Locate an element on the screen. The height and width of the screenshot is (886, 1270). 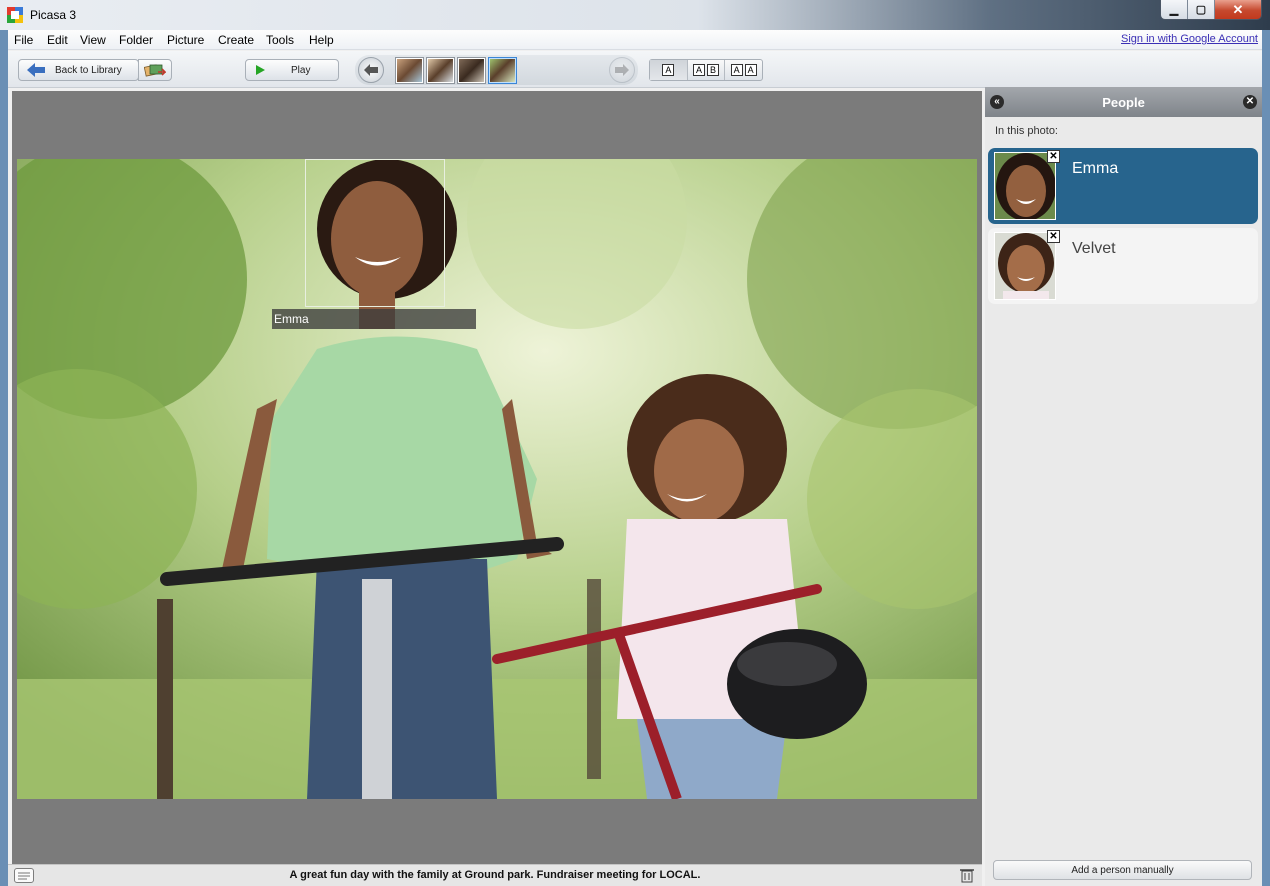
menu-view: View is located at coordinates (93, 40).